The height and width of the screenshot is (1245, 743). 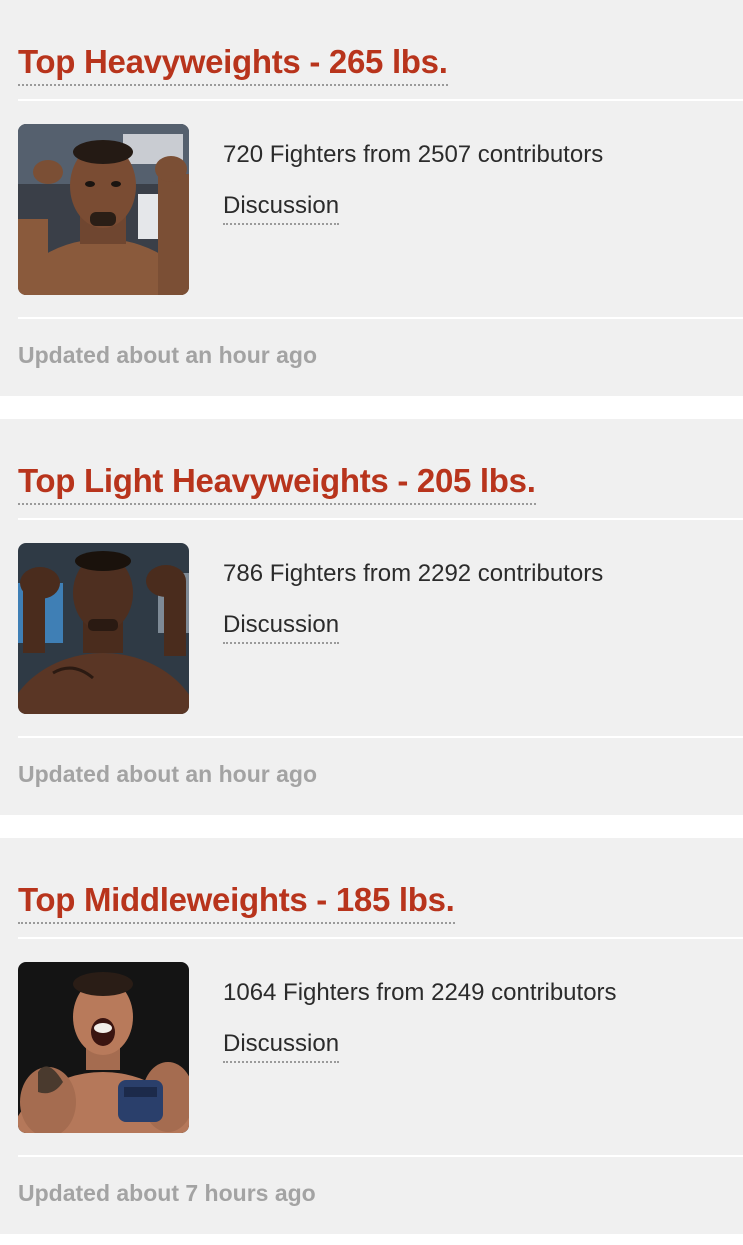 What do you see at coordinates (233, 64) in the screenshot?
I see `ranking-title-link: Top Heavyweights - 265 lbs.` at bounding box center [233, 64].